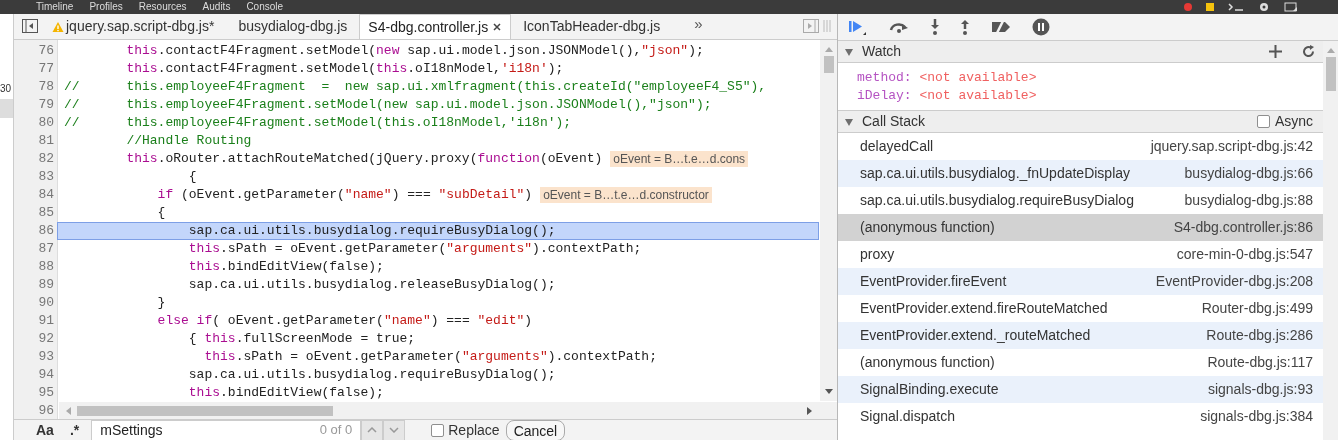 This screenshot has height=440, width=1338. What do you see at coordinates (1257, 308) in the screenshot?
I see `frame-location: Router-dbg.js:499` at bounding box center [1257, 308].